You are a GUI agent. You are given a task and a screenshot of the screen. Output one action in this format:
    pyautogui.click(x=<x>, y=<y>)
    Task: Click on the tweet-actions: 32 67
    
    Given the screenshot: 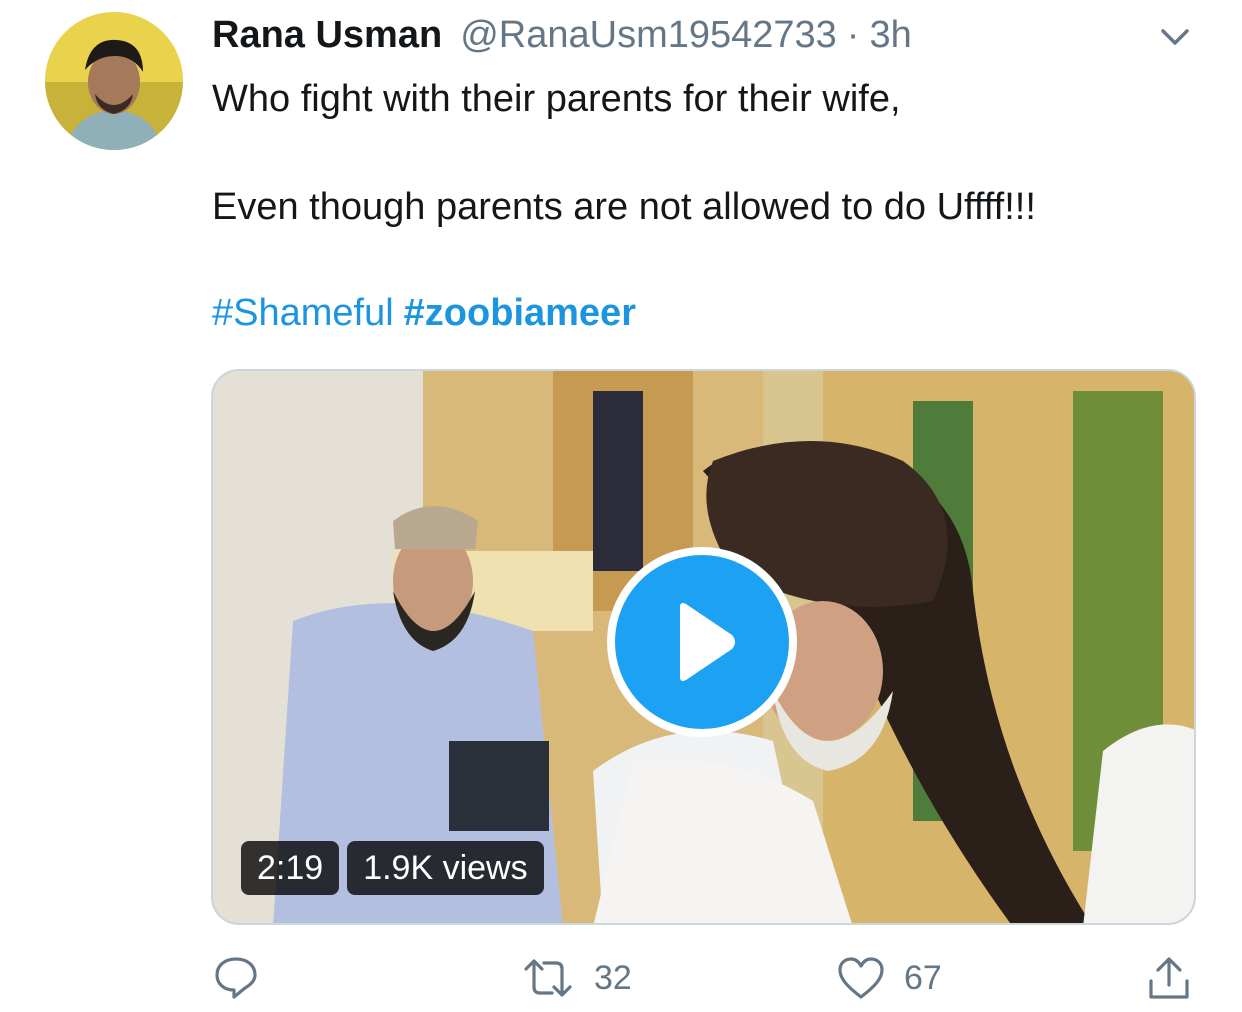 What is the action you would take?
    pyautogui.click(x=621, y=980)
    